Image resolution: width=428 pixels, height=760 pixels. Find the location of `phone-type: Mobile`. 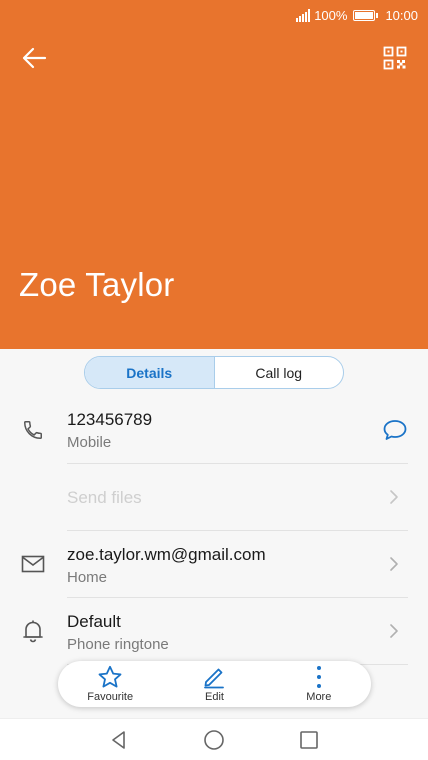

phone-type: Mobile is located at coordinates (89, 442).